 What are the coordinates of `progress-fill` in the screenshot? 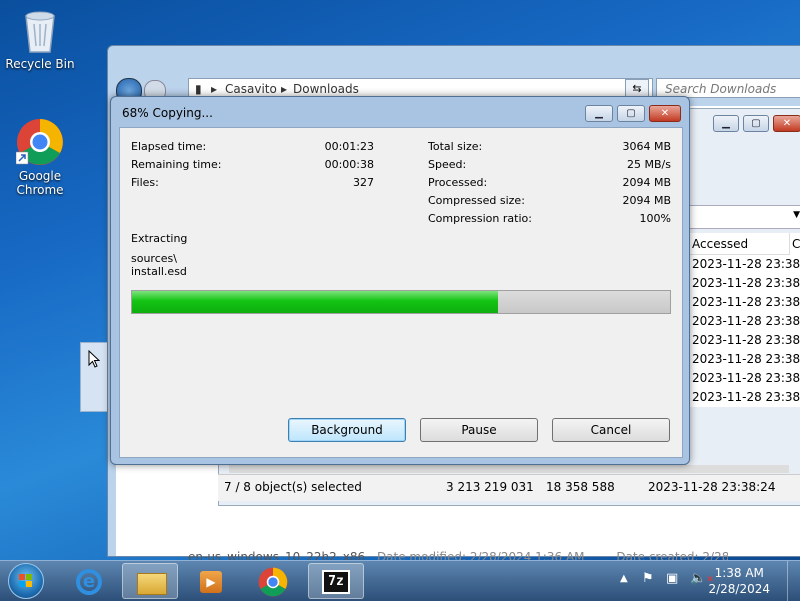 It's located at (315, 302).